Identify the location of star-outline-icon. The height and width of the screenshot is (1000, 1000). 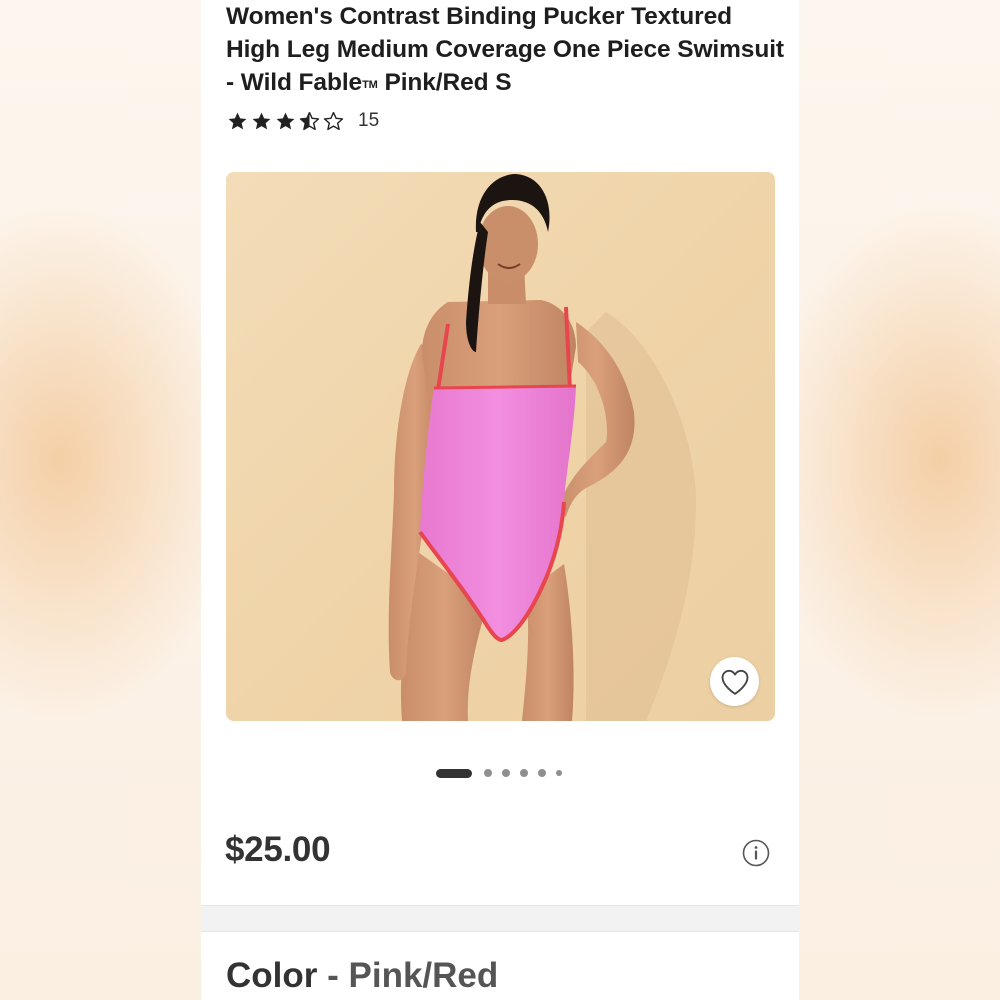
(333, 120).